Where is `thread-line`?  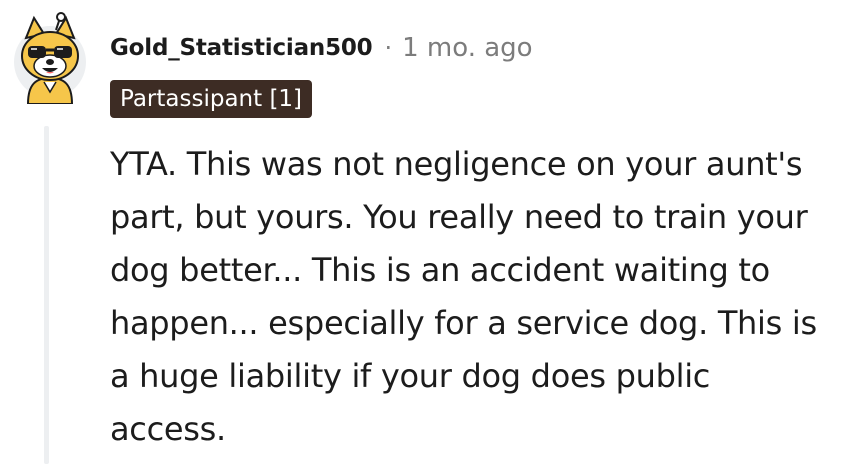
thread-line is located at coordinates (46, 295).